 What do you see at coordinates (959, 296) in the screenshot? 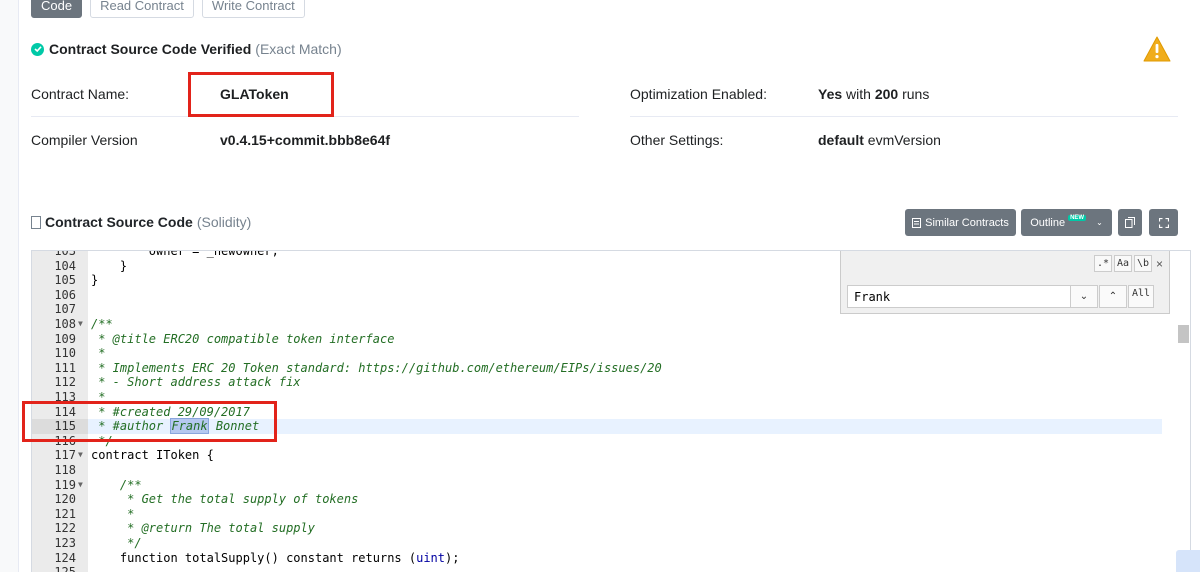
I see `search-input: Frank` at bounding box center [959, 296].